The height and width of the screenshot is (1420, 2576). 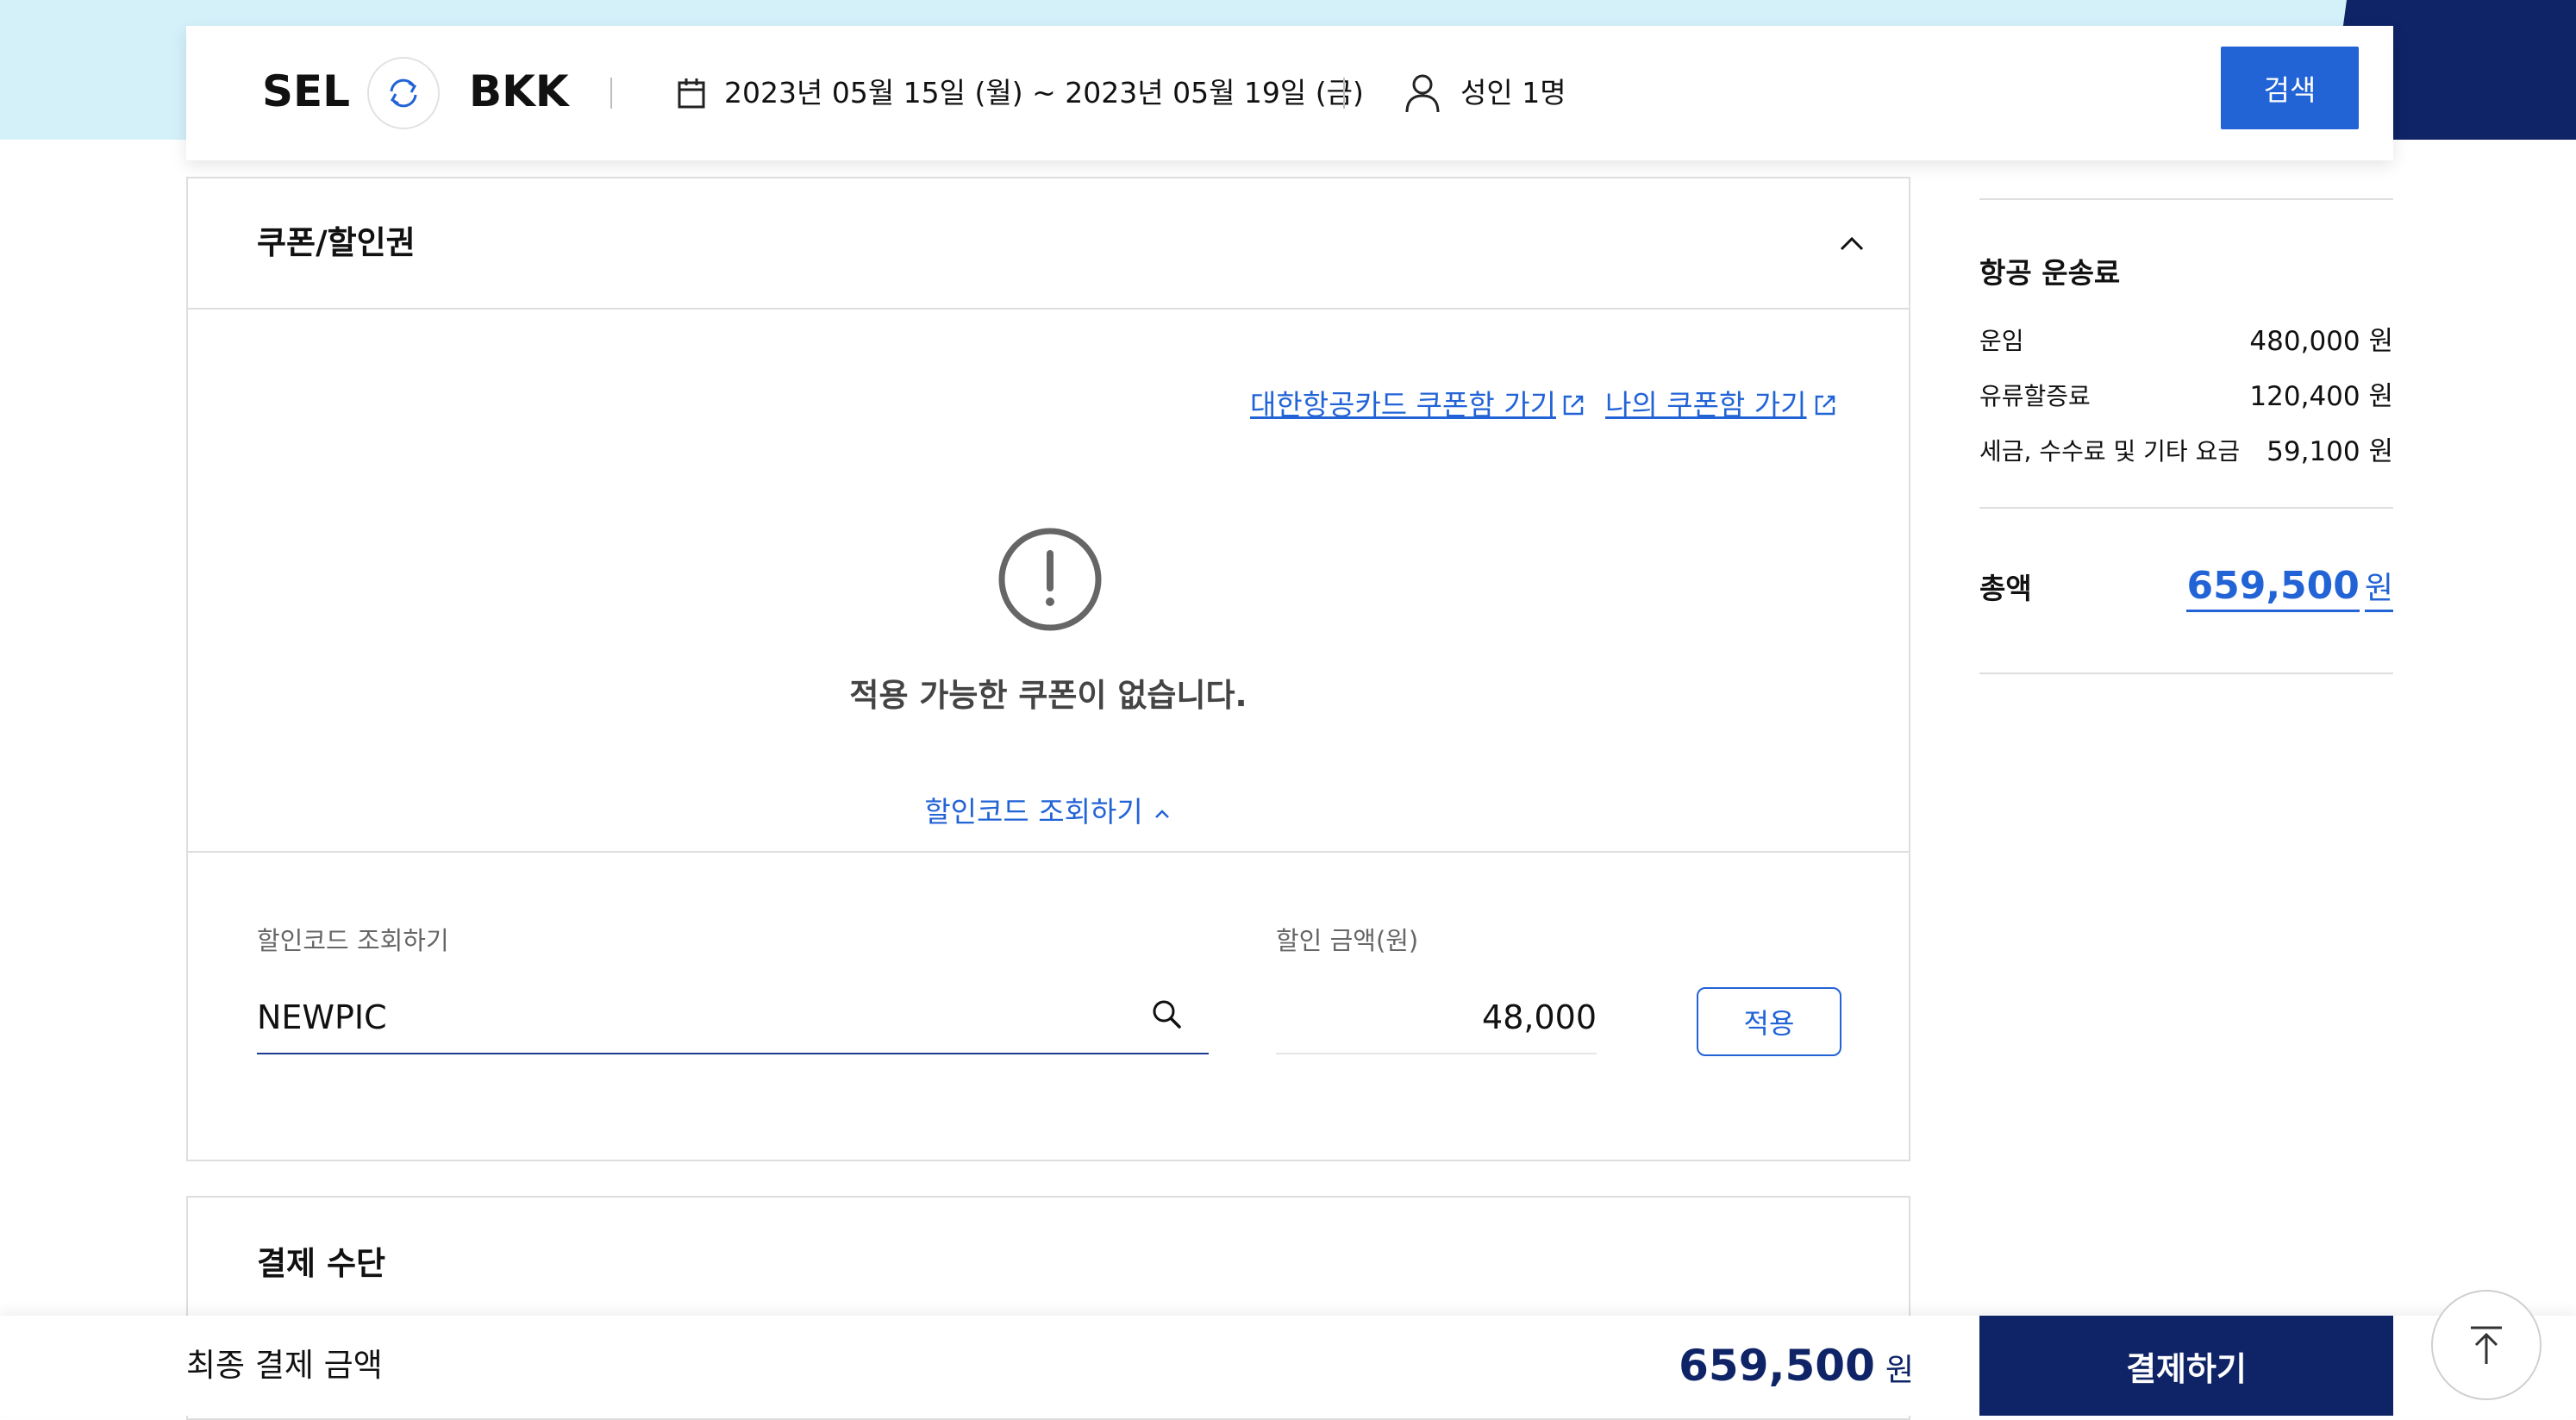 What do you see at coordinates (321, 1263) in the screenshot?
I see `payment-method-title: 결제 수단` at bounding box center [321, 1263].